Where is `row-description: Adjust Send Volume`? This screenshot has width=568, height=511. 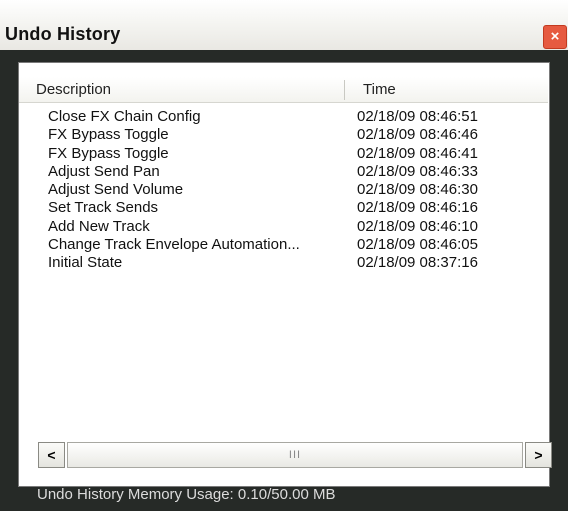
row-description: Adjust Send Volume is located at coordinates (116, 189).